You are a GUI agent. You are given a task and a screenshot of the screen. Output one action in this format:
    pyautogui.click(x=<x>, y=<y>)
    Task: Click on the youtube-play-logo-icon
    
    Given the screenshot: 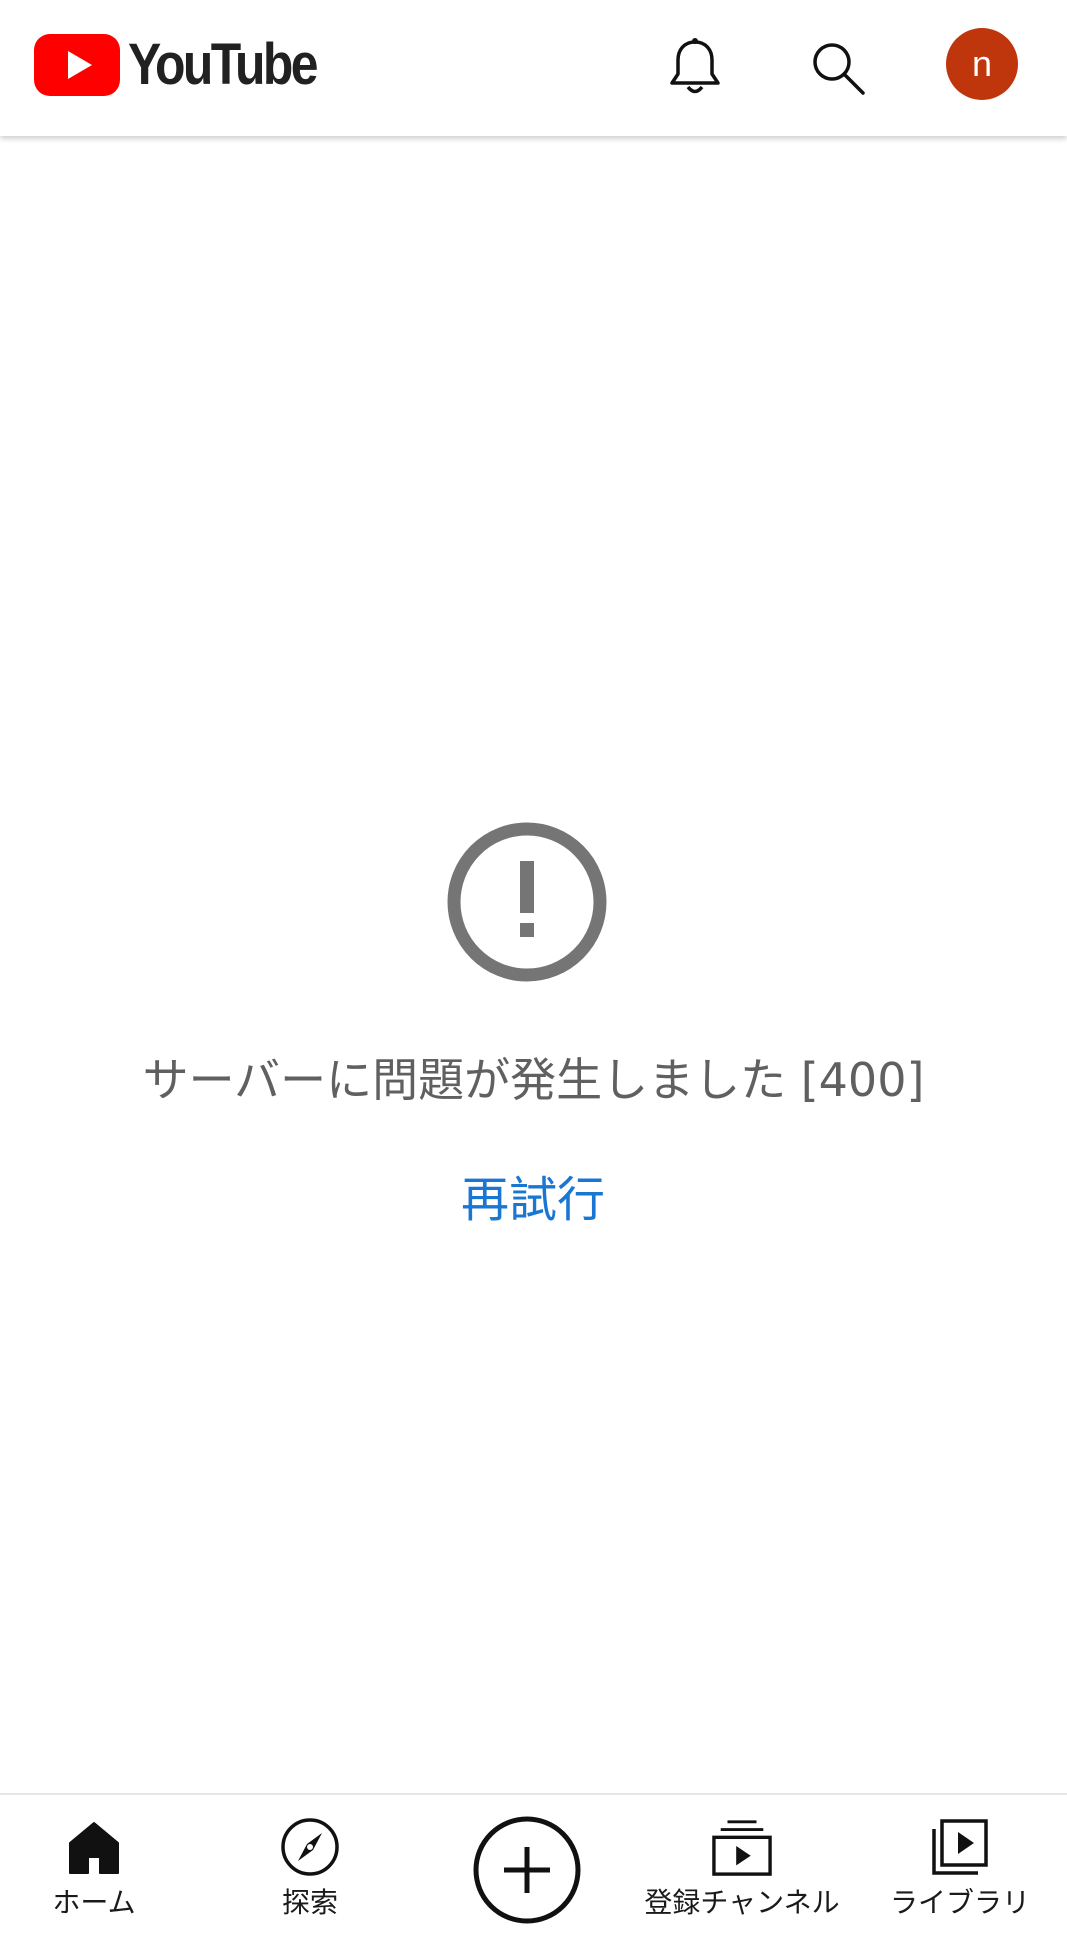 What is the action you would take?
    pyautogui.click(x=77, y=65)
    